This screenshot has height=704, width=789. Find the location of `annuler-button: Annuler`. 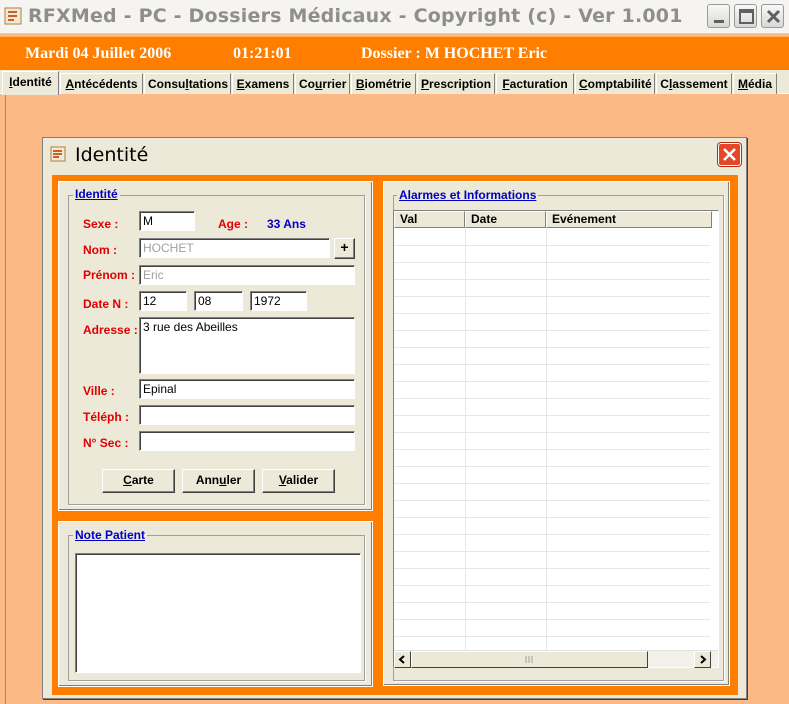

annuler-button: Annuler is located at coordinates (218, 481).